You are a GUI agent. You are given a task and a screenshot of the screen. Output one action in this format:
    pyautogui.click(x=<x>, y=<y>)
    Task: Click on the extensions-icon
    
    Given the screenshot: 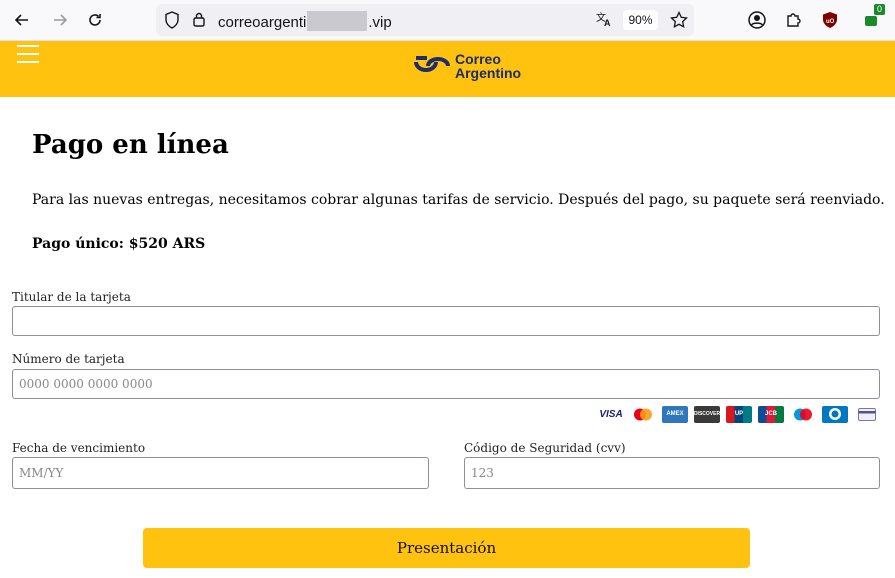 What is the action you would take?
    pyautogui.click(x=793, y=20)
    